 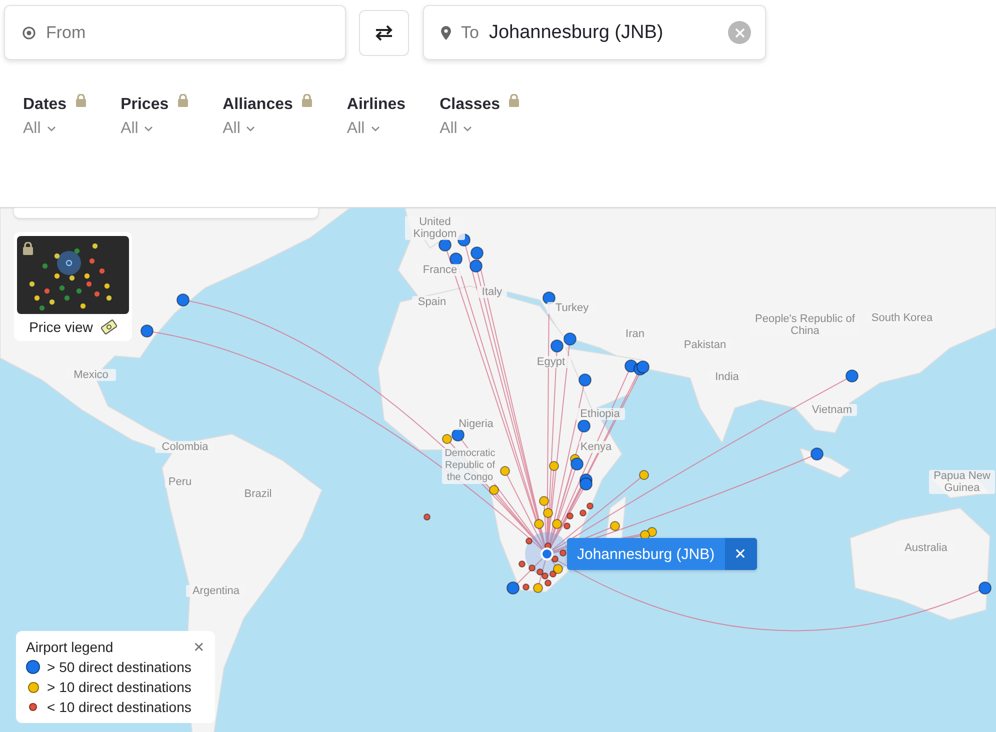 I want to click on filter-dropdown: Alliances All, so click(x=267, y=151).